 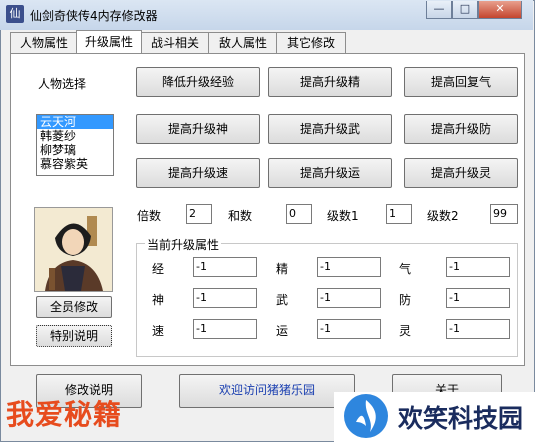 I want to click on watermark-right: 欢笑科技园, so click(x=461, y=418).